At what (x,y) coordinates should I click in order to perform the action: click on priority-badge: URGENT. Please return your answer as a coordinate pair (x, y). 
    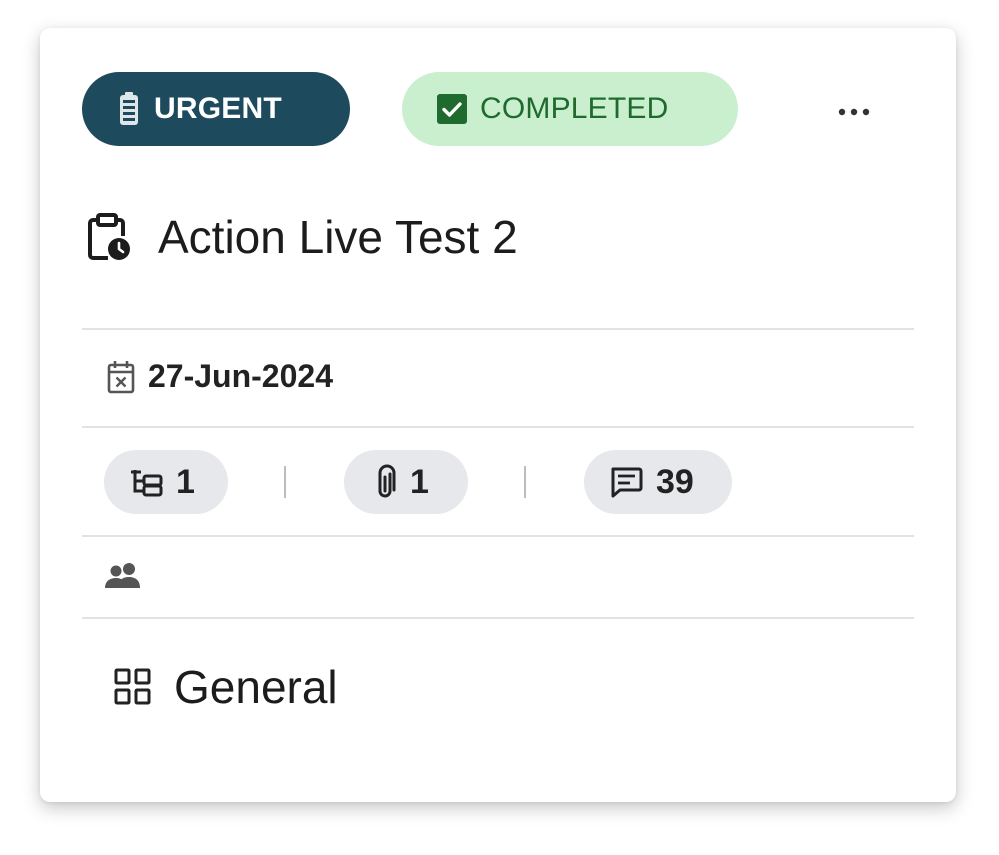
    Looking at the image, I should click on (216, 109).